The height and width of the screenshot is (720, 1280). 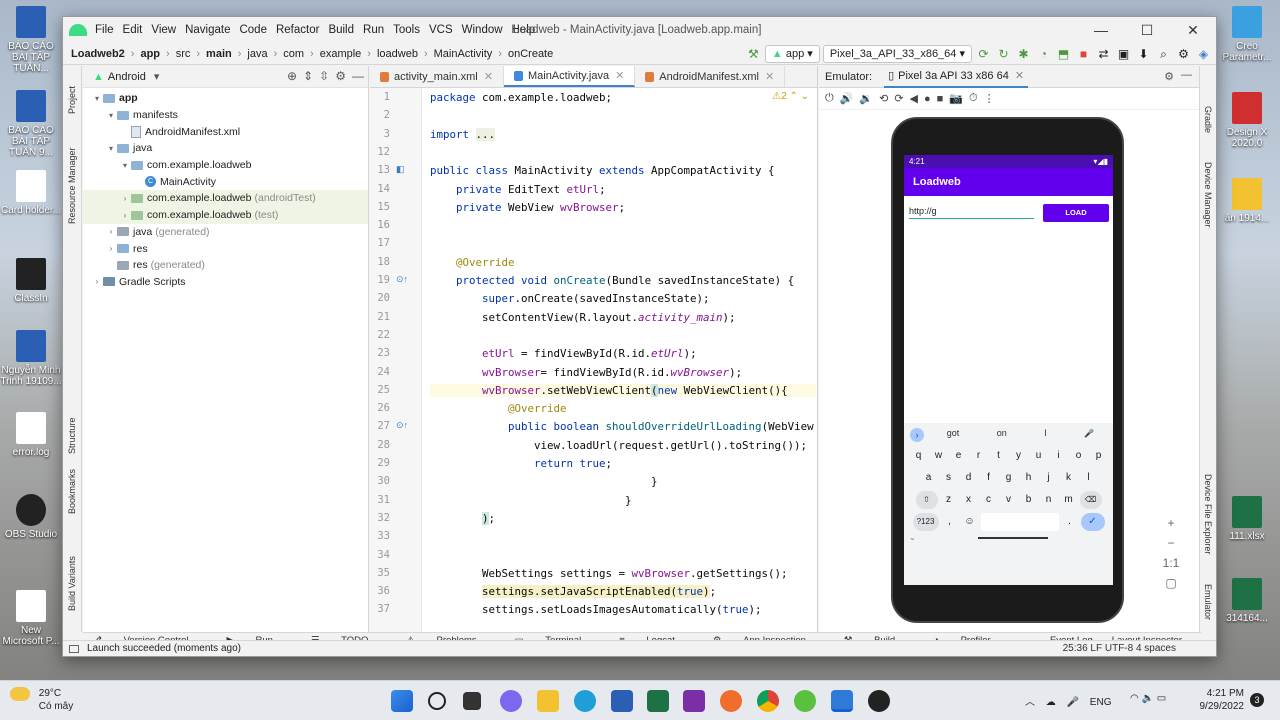 What do you see at coordinates (358, 76) in the screenshot?
I see `hide-icon: —` at bounding box center [358, 76].